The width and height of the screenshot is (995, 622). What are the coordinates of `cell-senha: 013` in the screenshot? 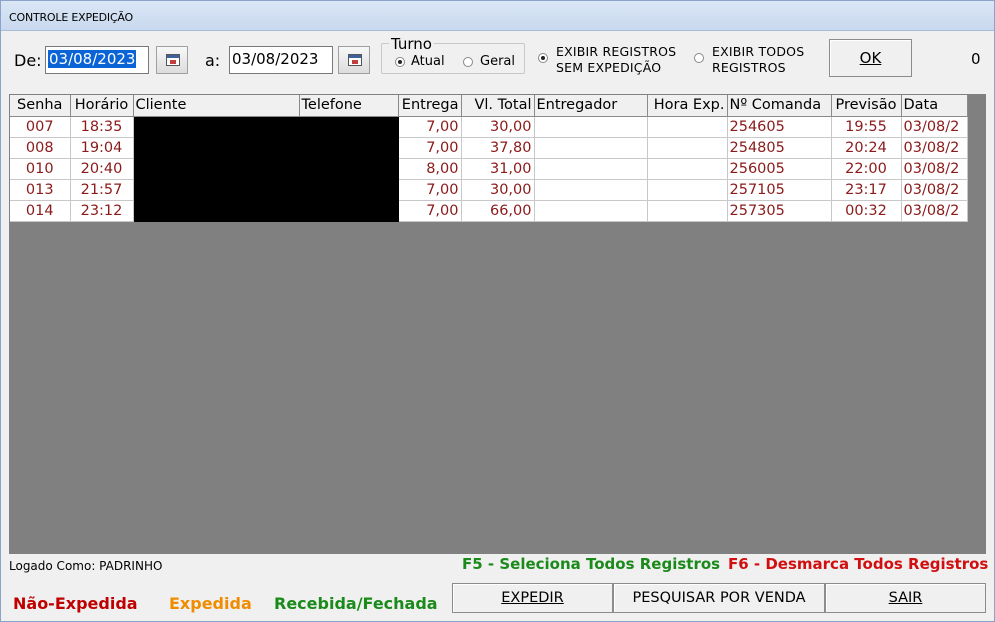 It's located at (40, 190).